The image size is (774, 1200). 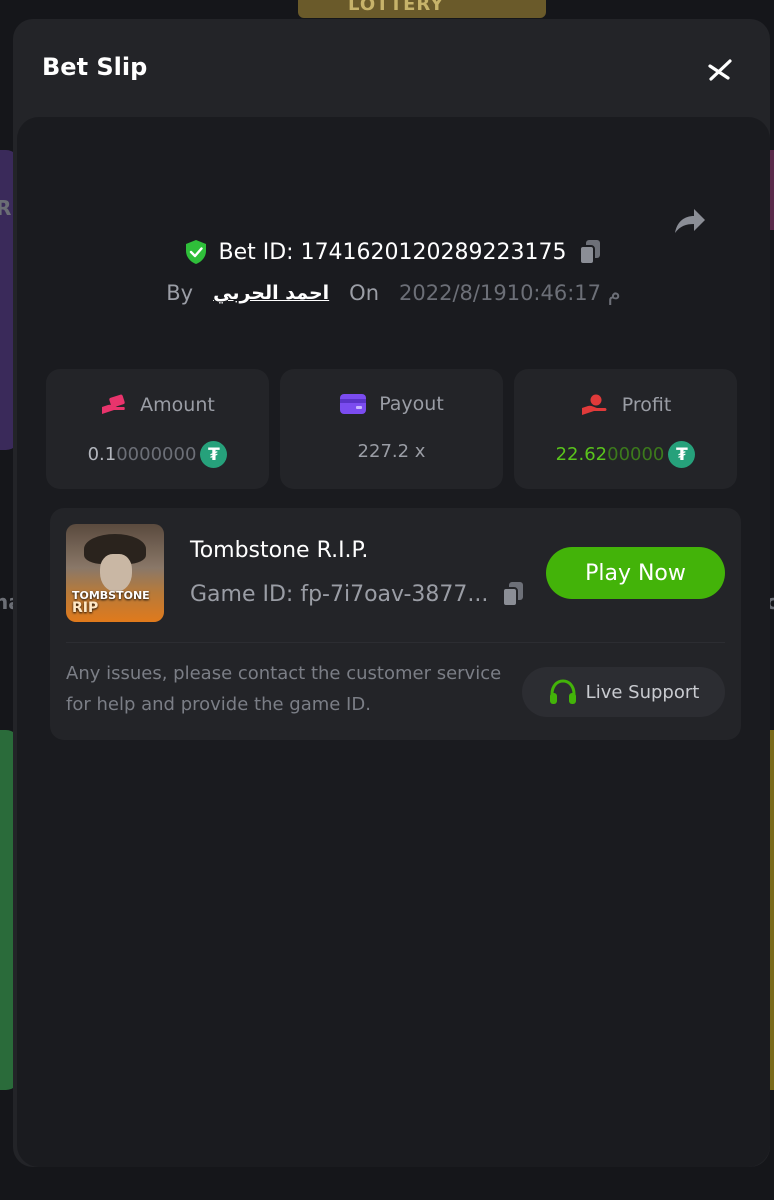 I want to click on profit-value-dim: 00000, so click(x=636, y=454).